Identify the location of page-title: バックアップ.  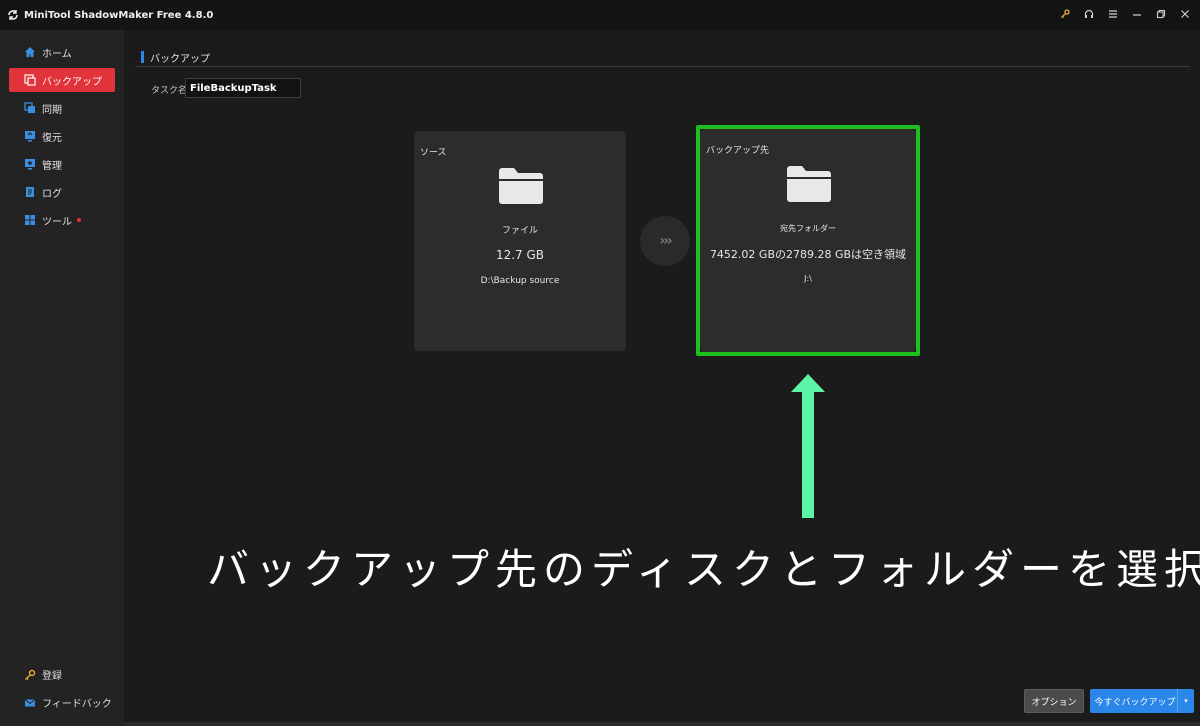
(180, 59).